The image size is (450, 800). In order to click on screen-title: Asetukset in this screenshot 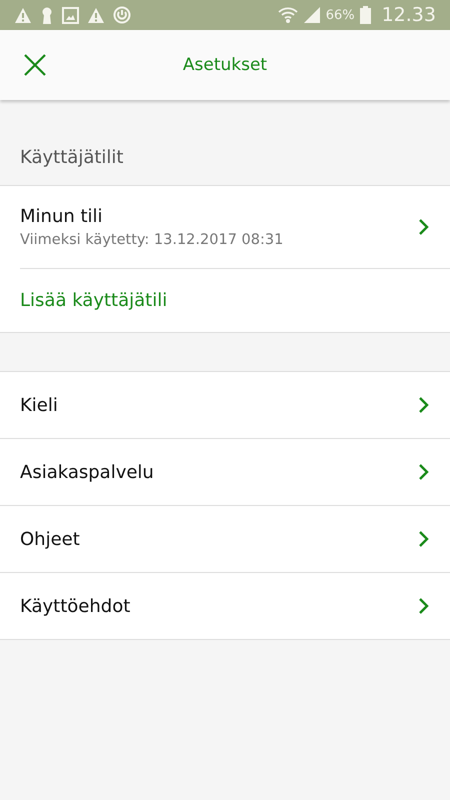, I will do `click(225, 65)`.